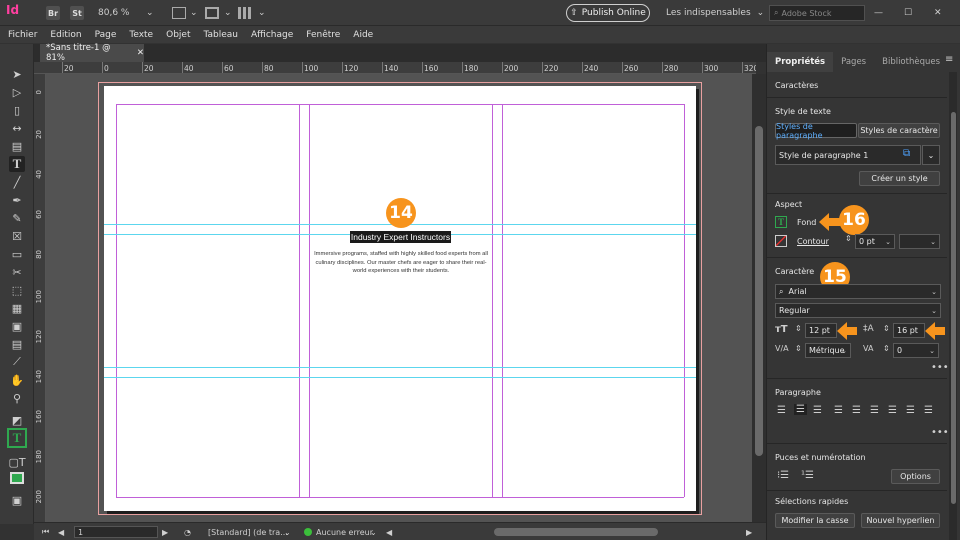 Image resolution: width=960 pixels, height=540 pixels. Describe the element at coordinates (909, 330) in the screenshot. I see `leading-field: 16 pt` at that location.